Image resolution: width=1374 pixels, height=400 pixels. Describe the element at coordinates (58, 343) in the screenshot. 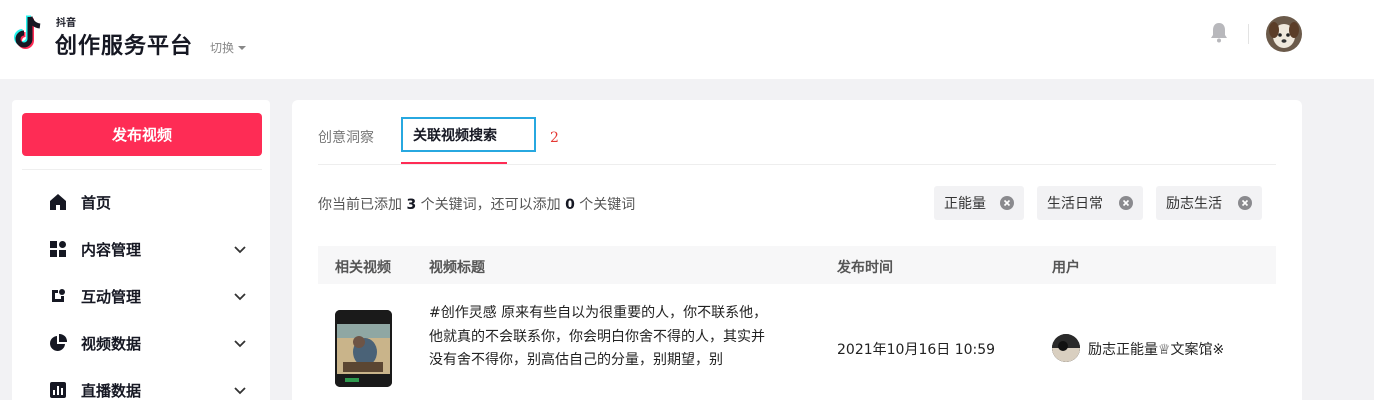

I see `pie-chart-icon` at that location.